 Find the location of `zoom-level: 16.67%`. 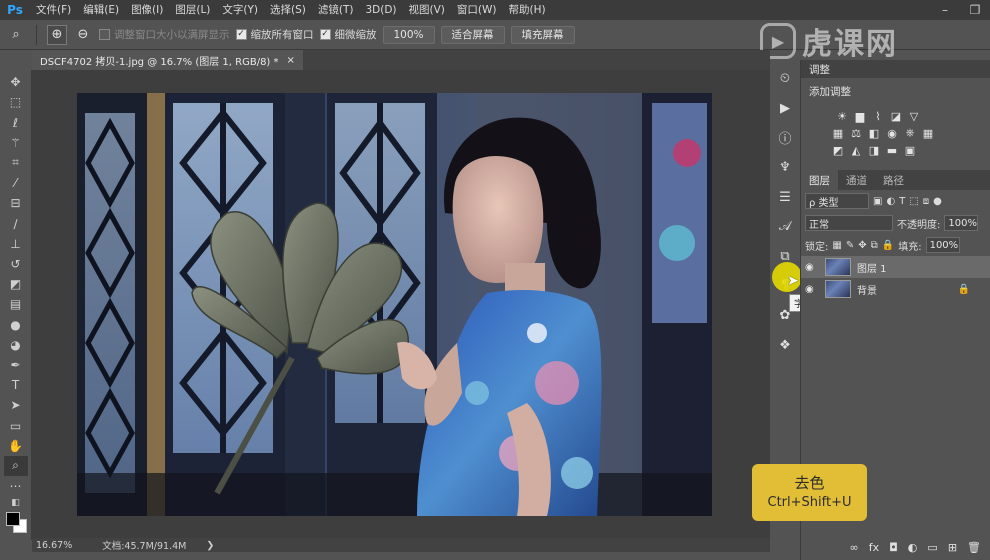

zoom-level: 16.67% is located at coordinates (54, 545).